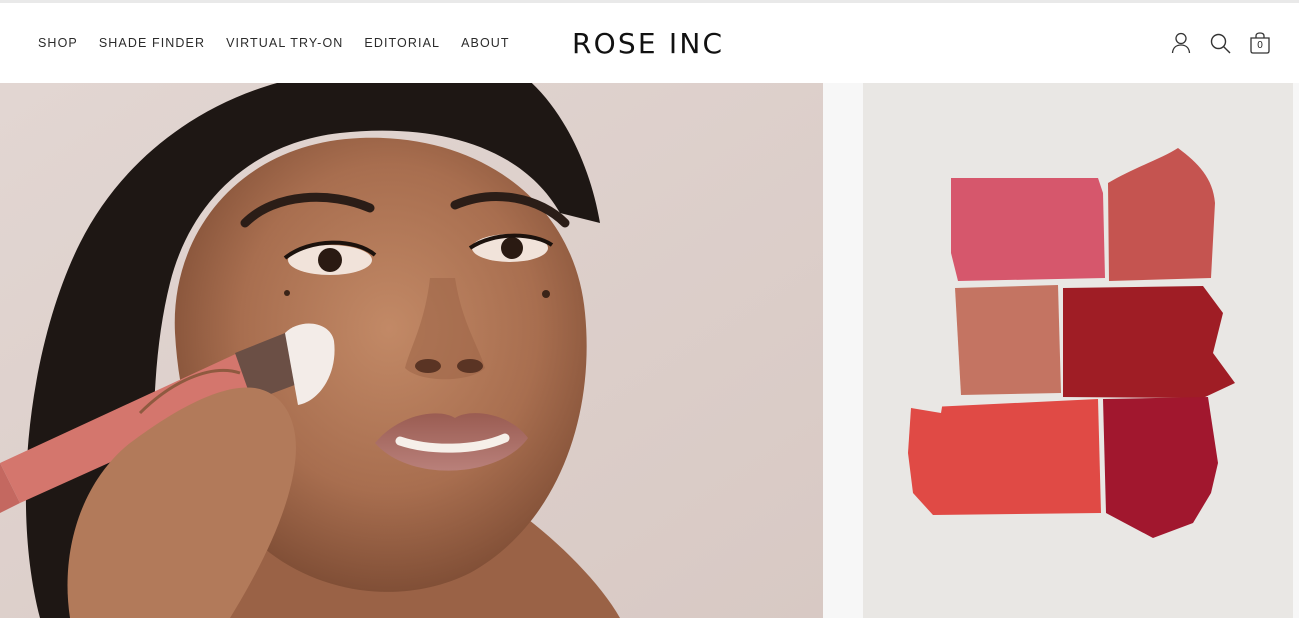 The height and width of the screenshot is (618, 1299). What do you see at coordinates (402, 43) in the screenshot?
I see `nav-editorial: EDITORIAL` at bounding box center [402, 43].